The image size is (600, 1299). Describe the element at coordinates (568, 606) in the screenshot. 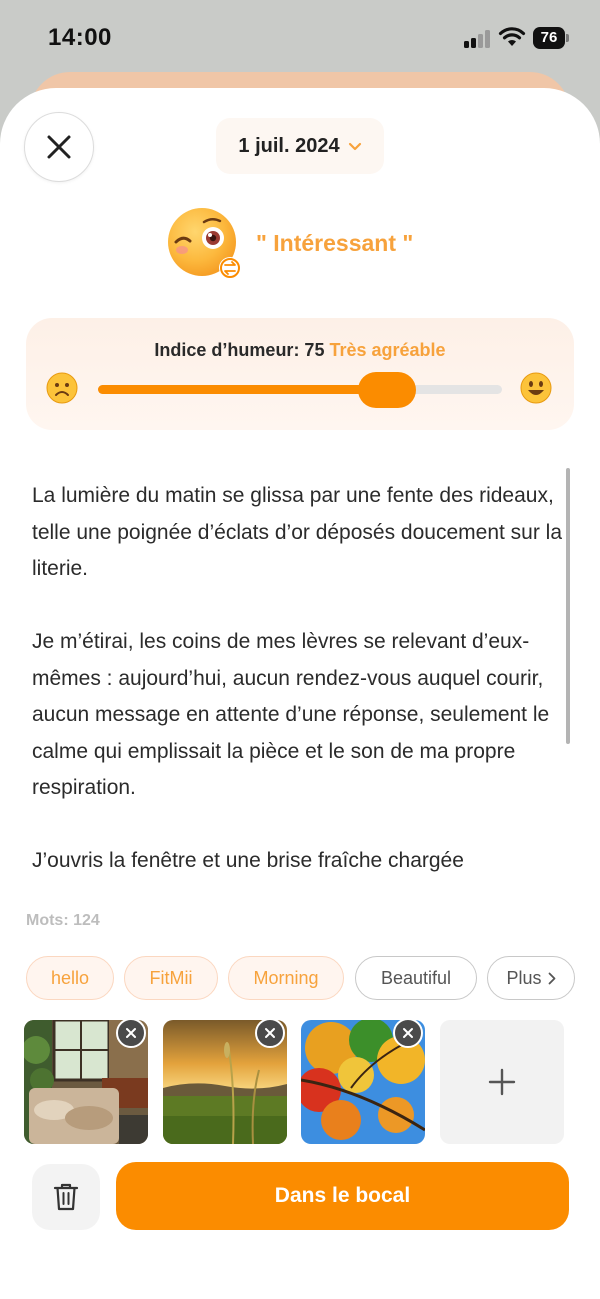

I see `scrollbar` at that location.